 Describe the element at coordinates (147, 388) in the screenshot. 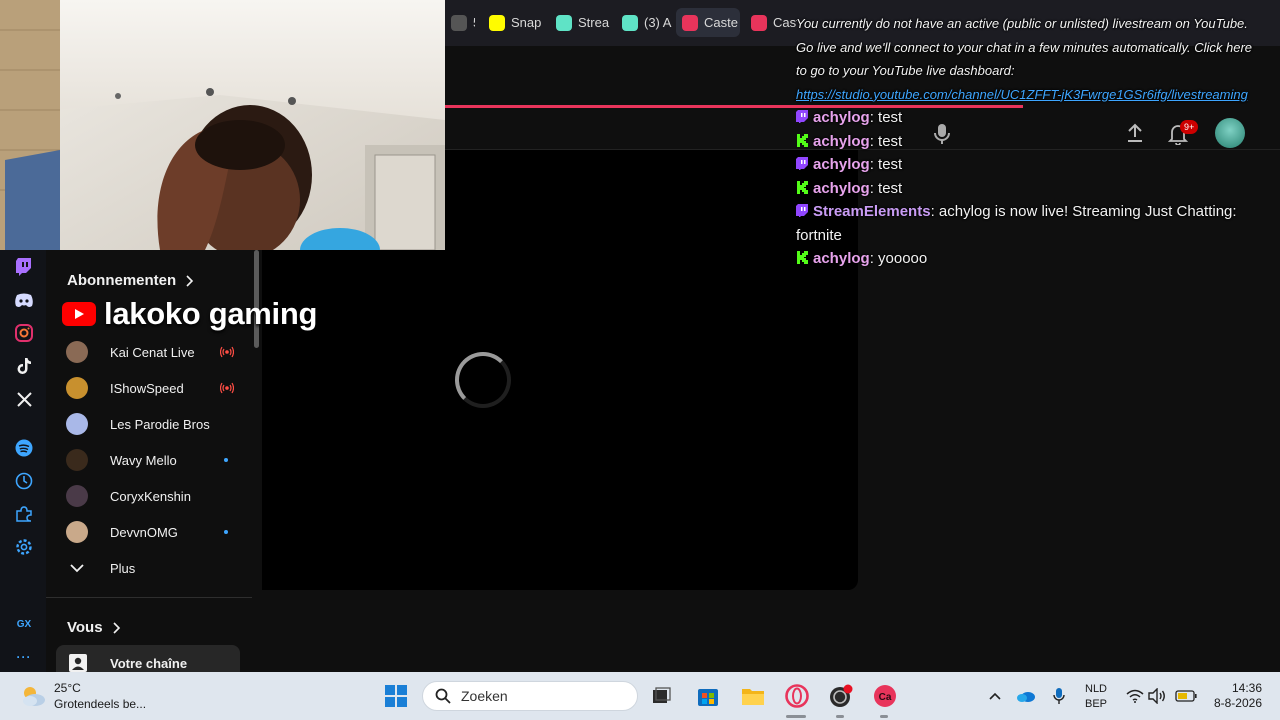

I see `subscription-name: IShowSpeed` at that location.